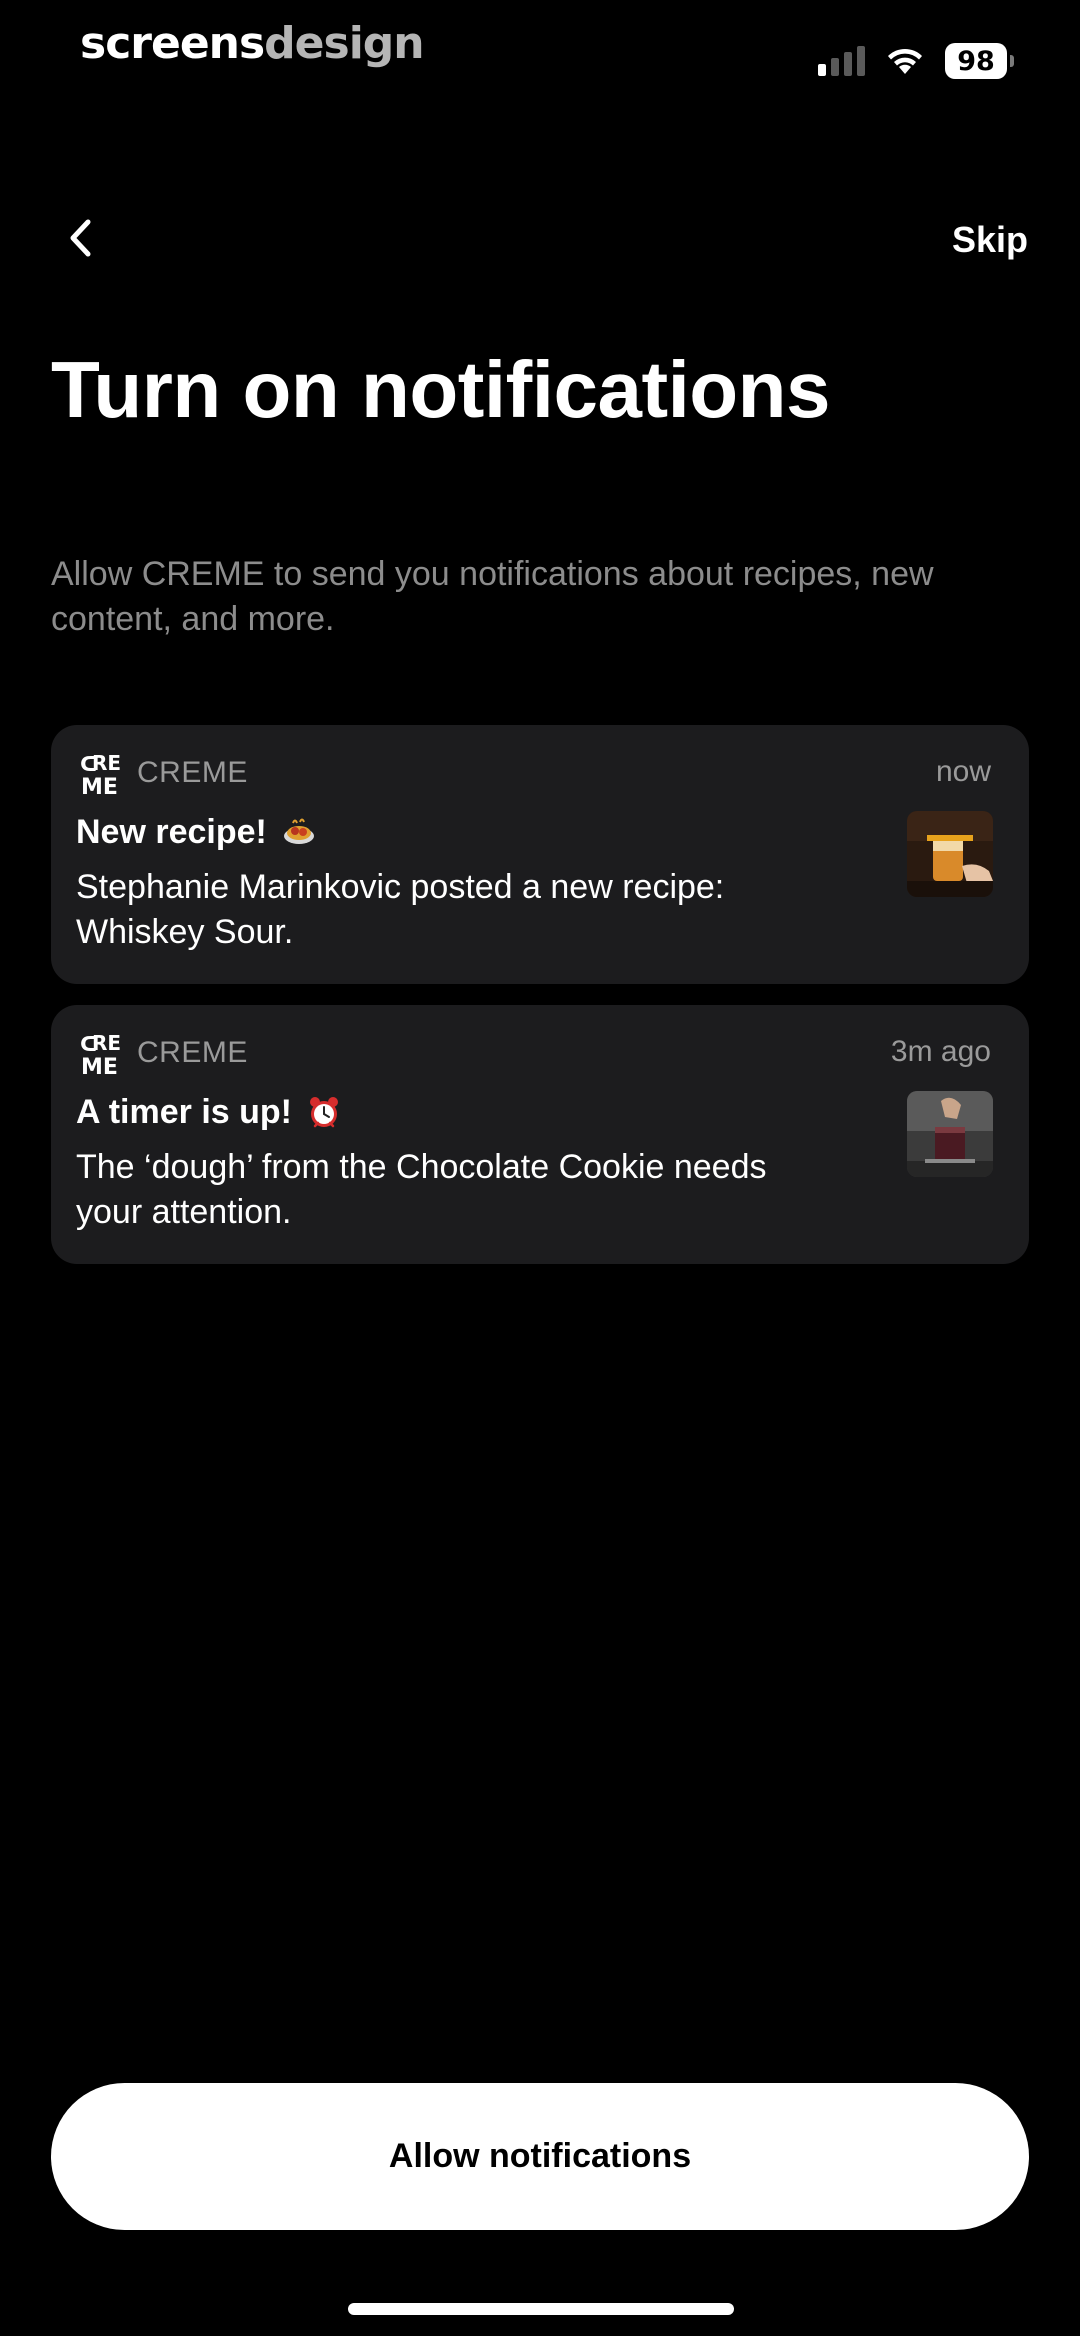  What do you see at coordinates (172, 43) in the screenshot?
I see `watermark-part1: screens` at bounding box center [172, 43].